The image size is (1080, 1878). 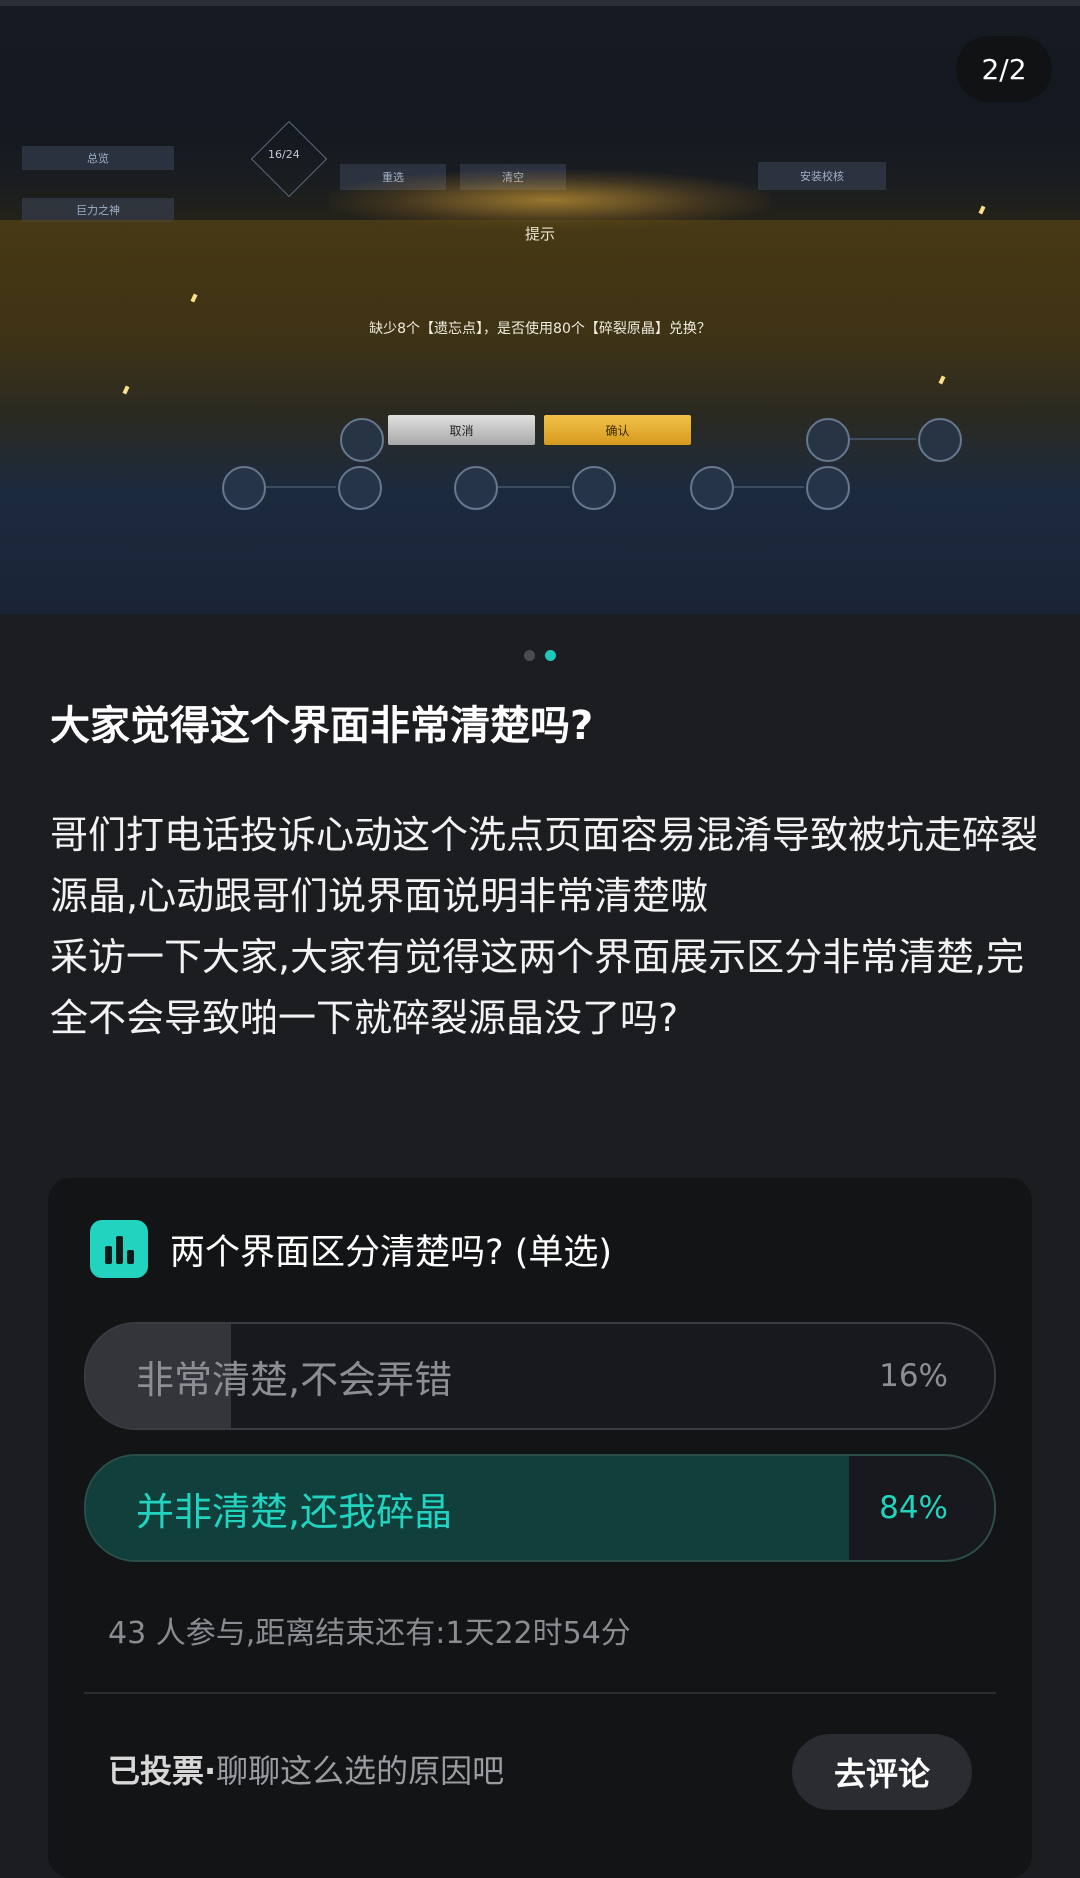 I want to click on poll-participants: 43 人参与,距离结束还有:1天22时54分, so click(x=369, y=1633).